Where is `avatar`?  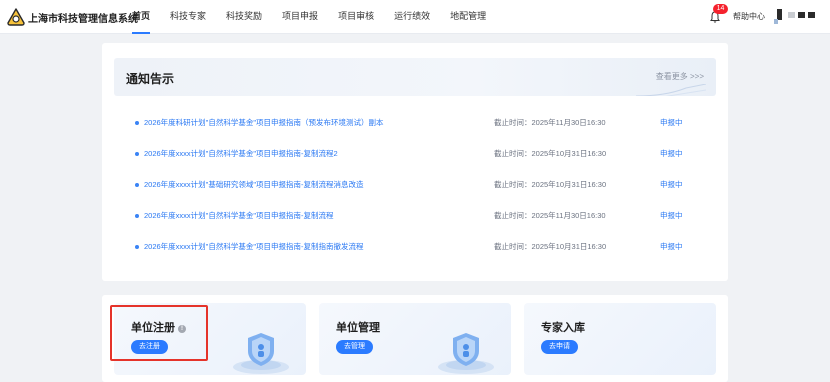 avatar is located at coordinates (779, 17).